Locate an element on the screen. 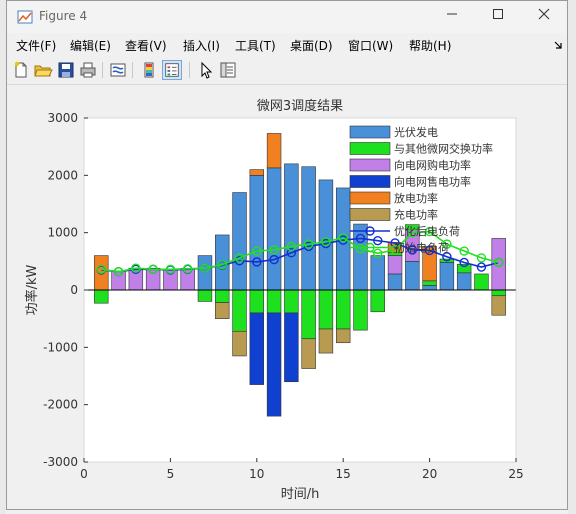 The width and height of the screenshot is (576, 514). x-tick-label: 25 is located at coordinates (515, 474).